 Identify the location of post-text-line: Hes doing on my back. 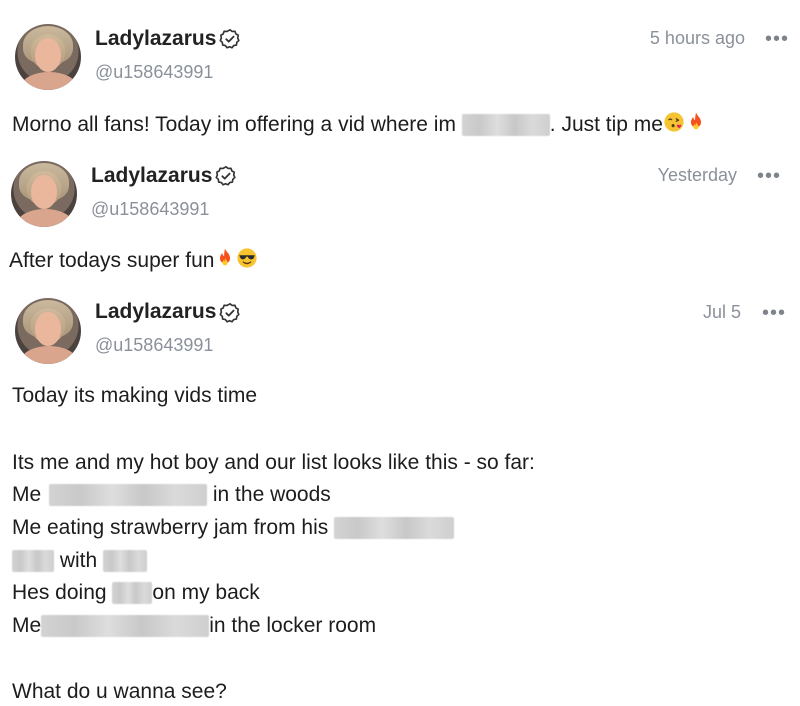
(136, 593).